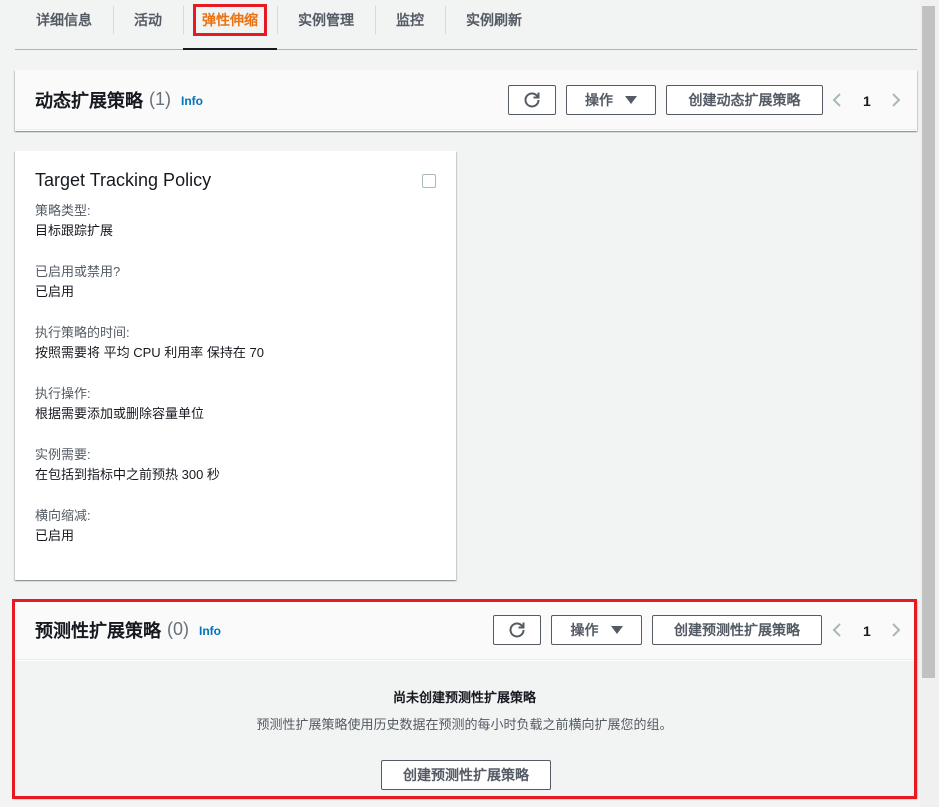 This screenshot has height=807, width=939. What do you see at coordinates (867, 631) in the screenshot?
I see `predictive-page-number: 1` at bounding box center [867, 631].